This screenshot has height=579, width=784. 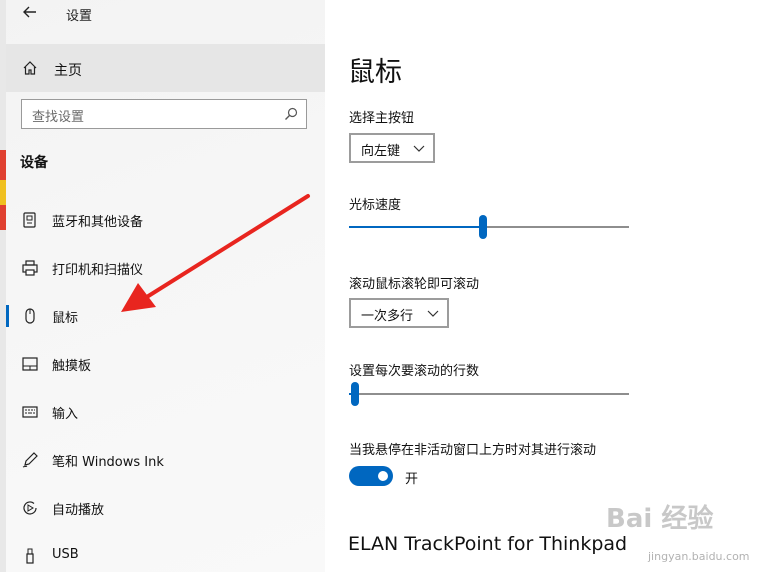 I want to click on slider-fill, so click(x=416, y=227).